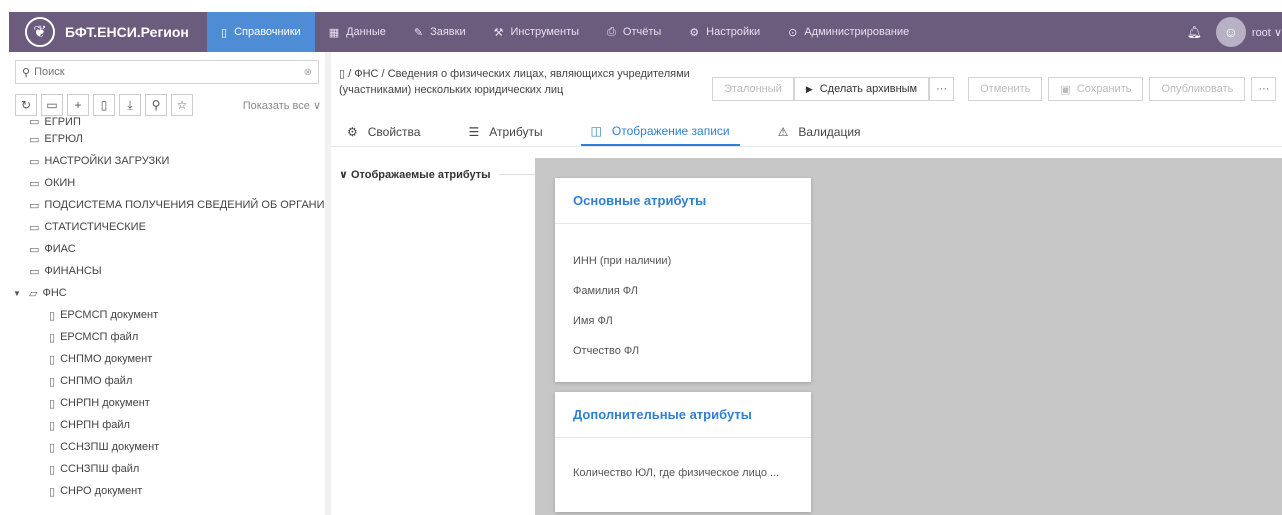  What do you see at coordinates (167, 249) in the screenshot?
I see `tree-item: ▭ ФИАС` at bounding box center [167, 249].